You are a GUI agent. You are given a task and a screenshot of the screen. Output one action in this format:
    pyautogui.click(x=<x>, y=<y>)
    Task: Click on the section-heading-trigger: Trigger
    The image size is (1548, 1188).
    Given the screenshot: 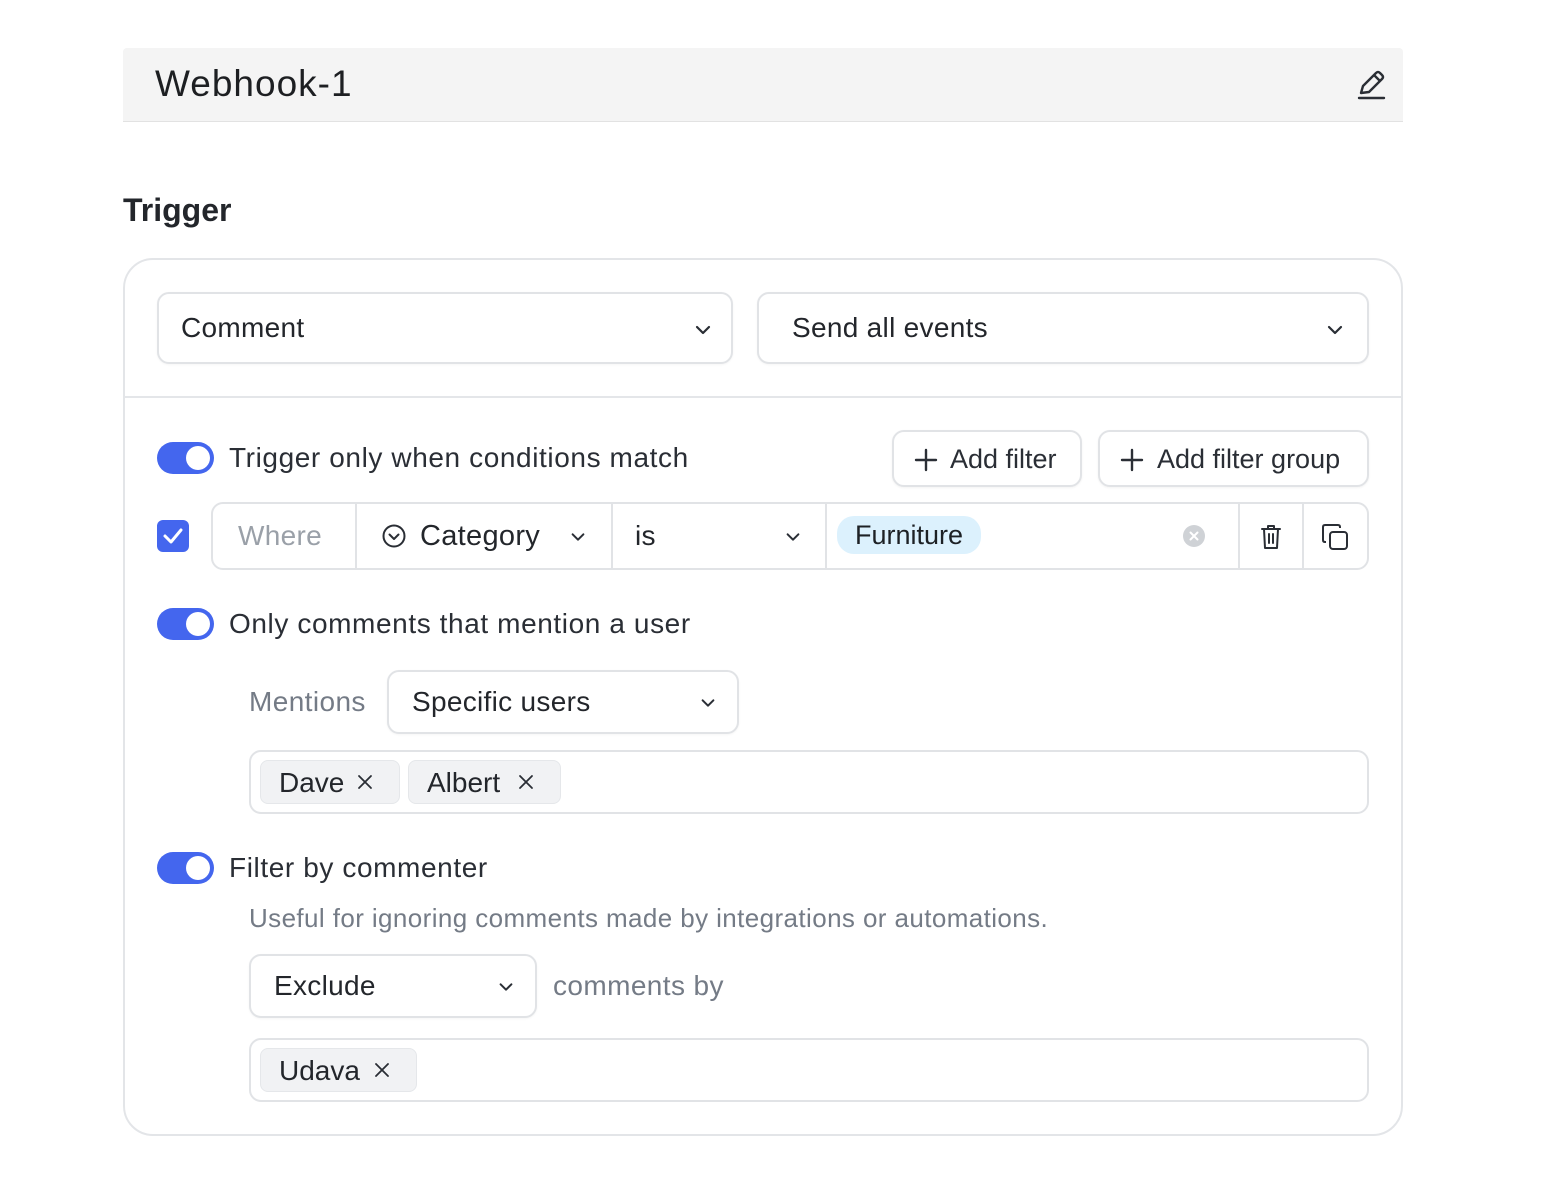 What is the action you would take?
    pyautogui.click(x=177, y=210)
    